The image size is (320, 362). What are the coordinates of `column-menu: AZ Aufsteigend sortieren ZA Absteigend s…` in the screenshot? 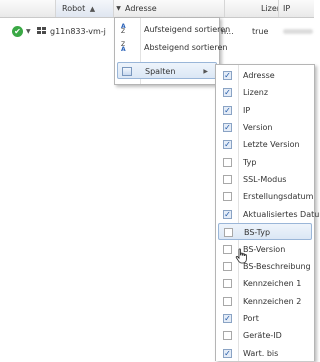 It's located at (172, 51).